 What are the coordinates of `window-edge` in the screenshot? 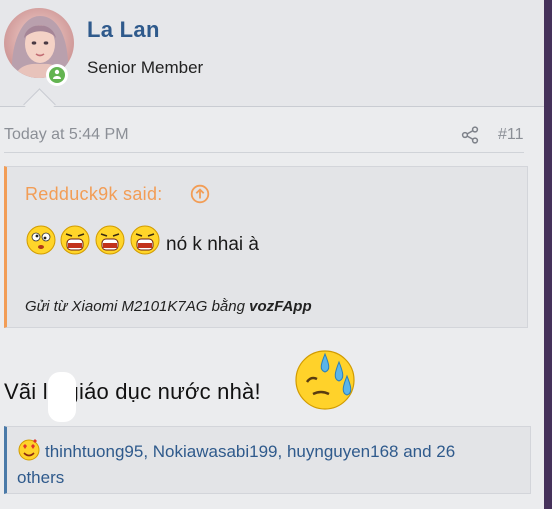 It's located at (548, 254).